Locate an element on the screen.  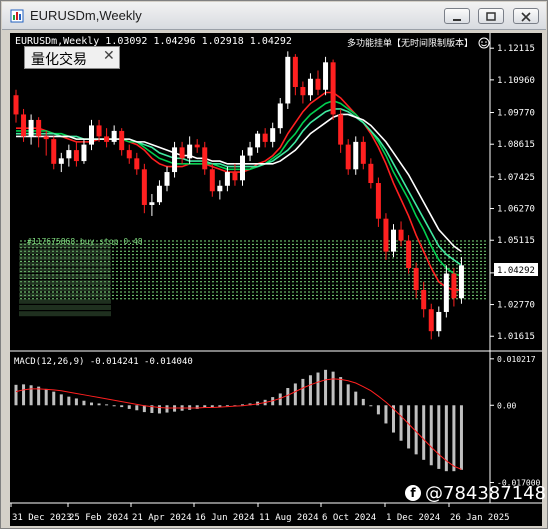
watermark: f @784387148 is located at coordinates (475, 493).